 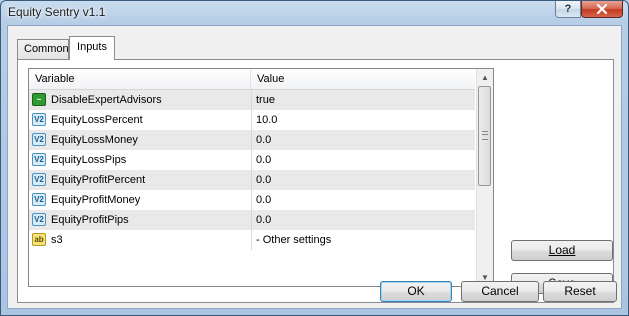 I want to click on close-icon, so click(x=602, y=9).